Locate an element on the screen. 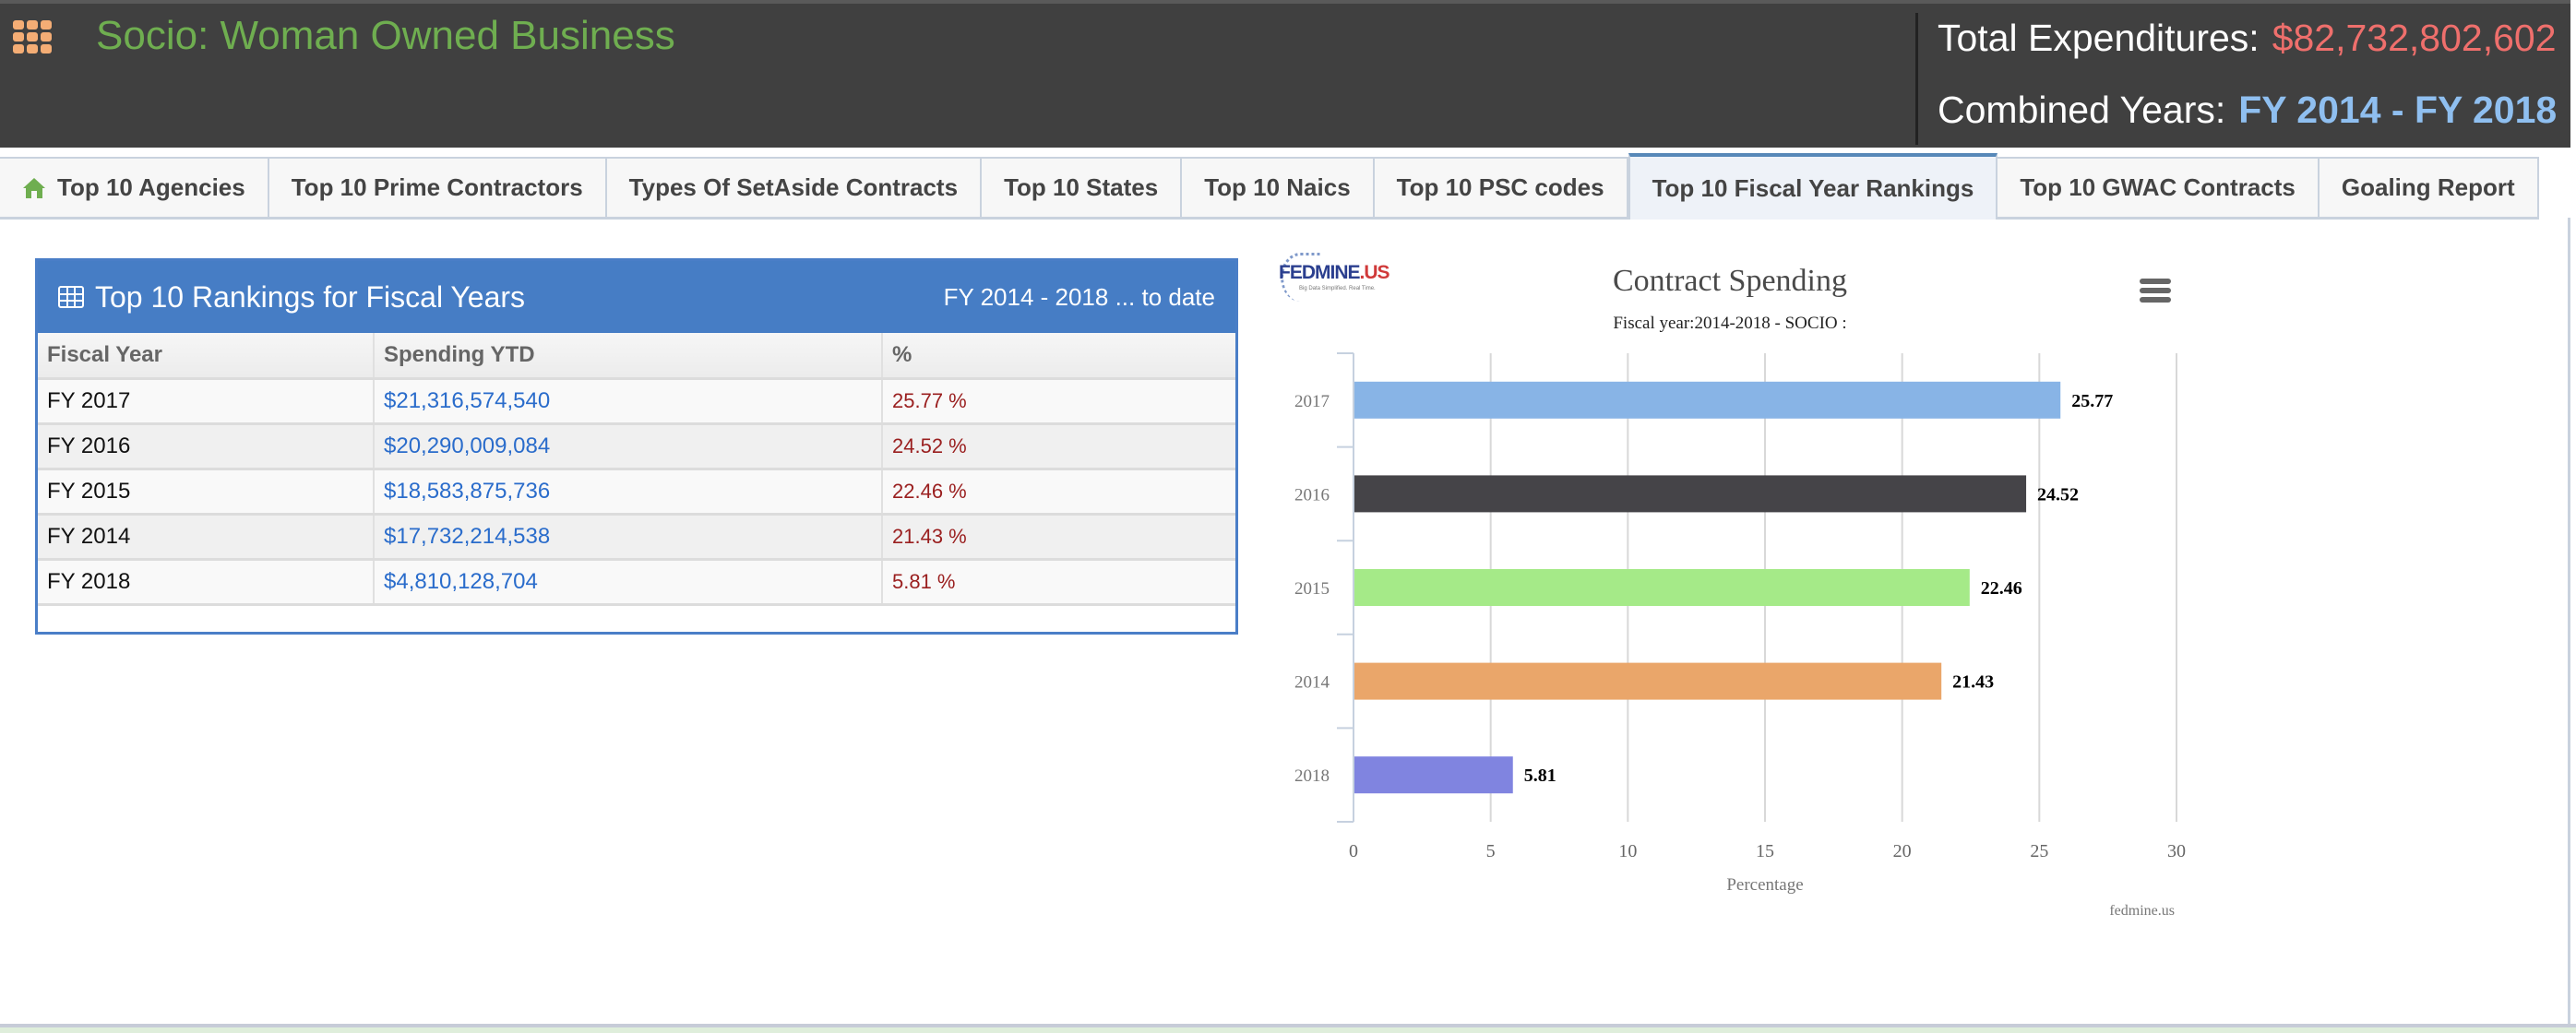 The width and height of the screenshot is (2576, 1033). fiscal-year-cell: FY 2017 is located at coordinates (206, 401).